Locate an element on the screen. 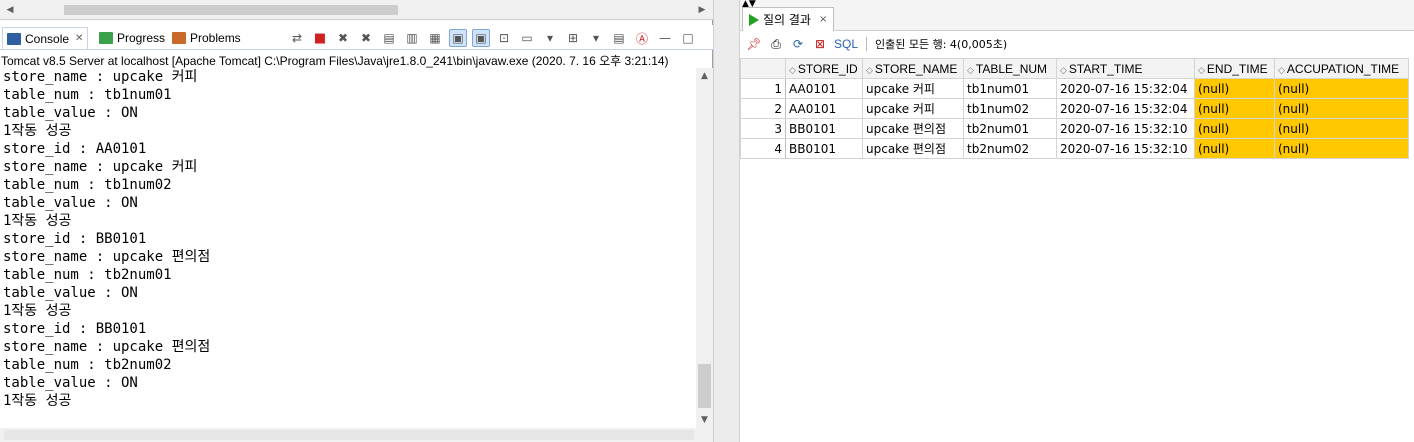  console-horizontal-scrollbar is located at coordinates (356, 435).